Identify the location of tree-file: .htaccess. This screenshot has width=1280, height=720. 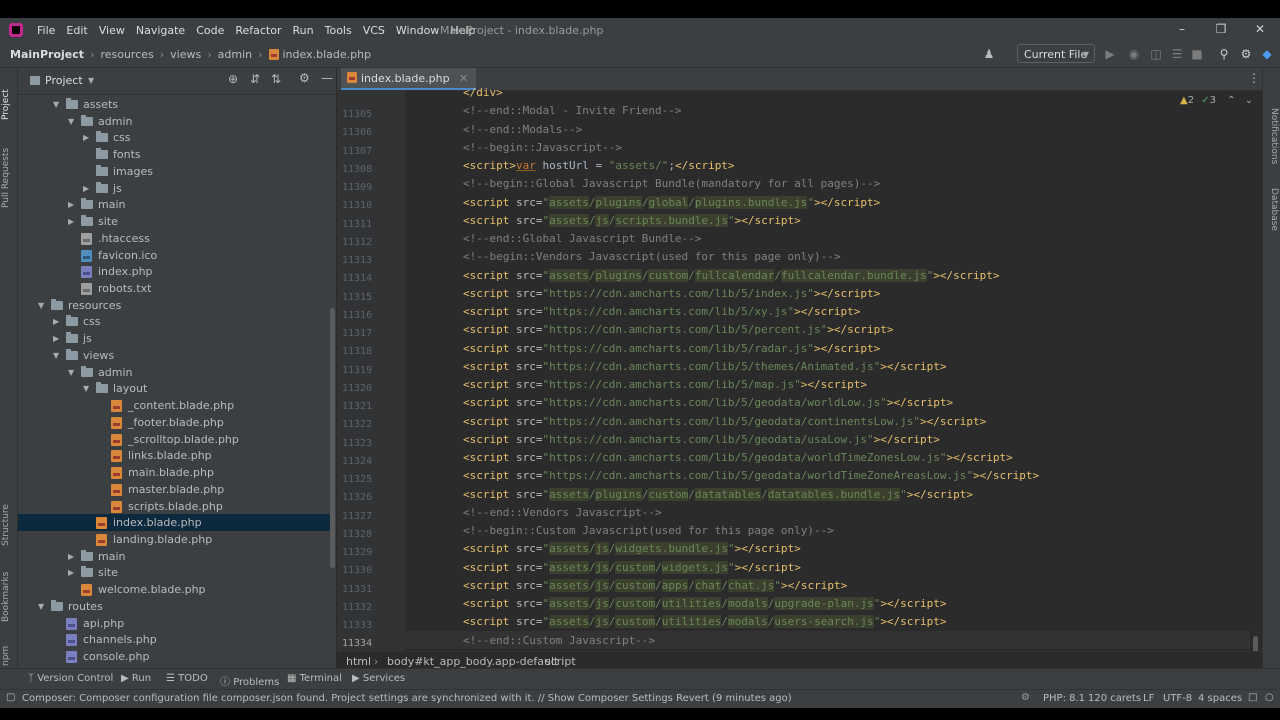
(176, 238).